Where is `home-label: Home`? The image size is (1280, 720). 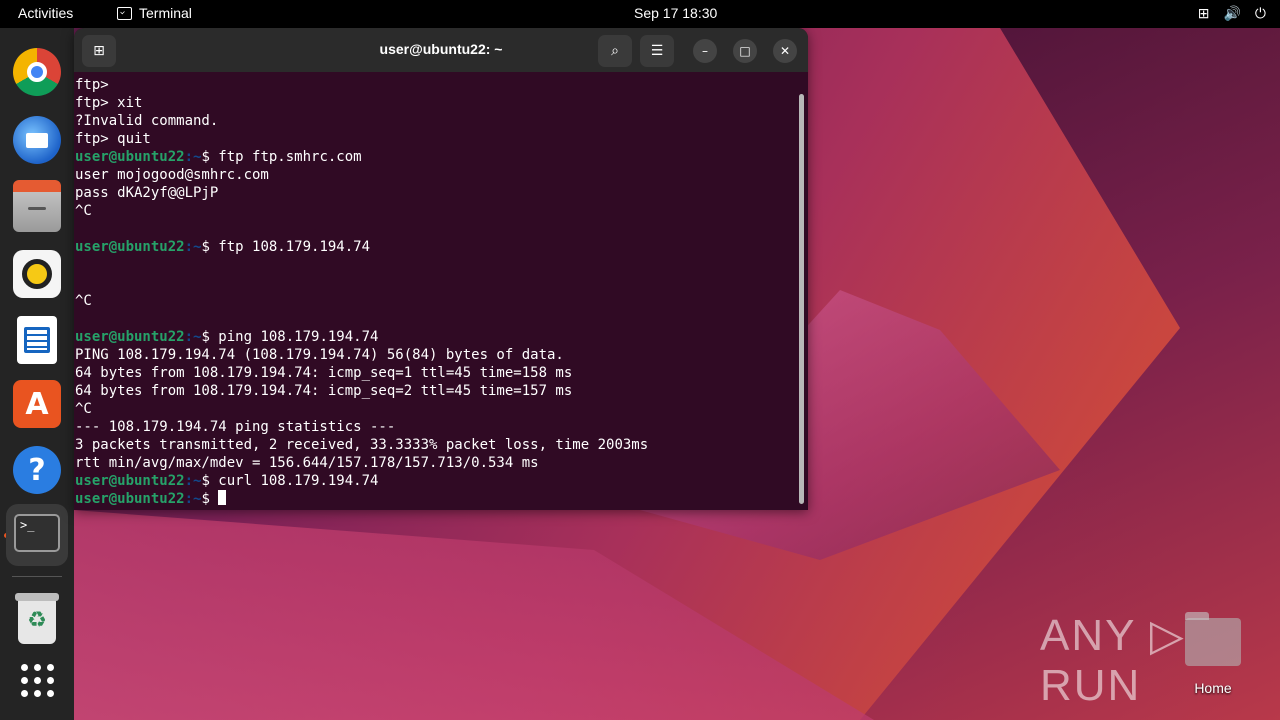 home-label: Home is located at coordinates (1213, 688).